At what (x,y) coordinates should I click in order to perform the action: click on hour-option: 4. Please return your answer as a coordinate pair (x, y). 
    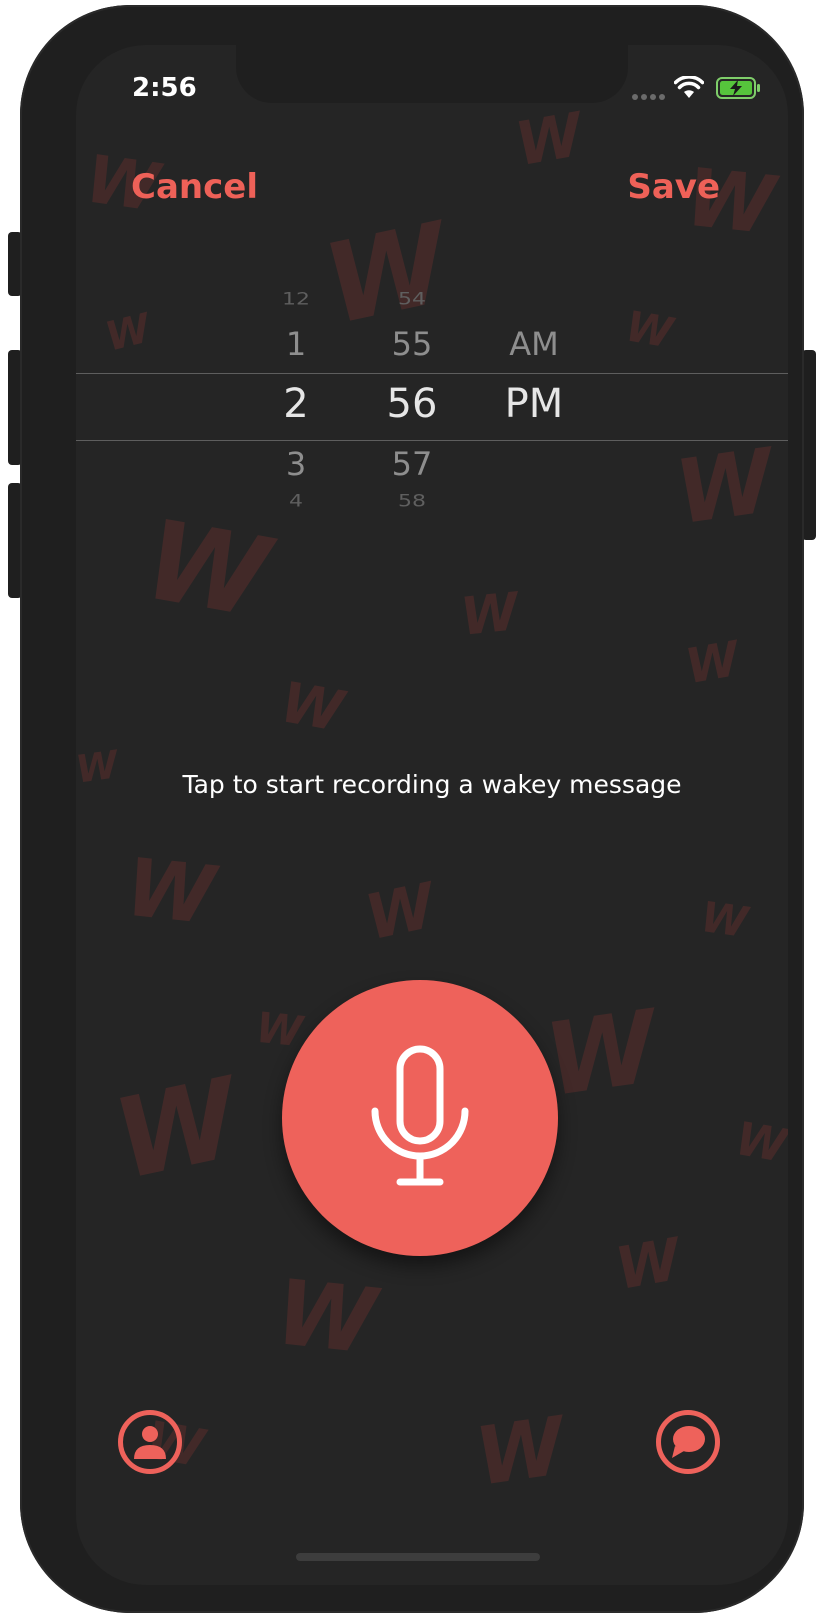
    Looking at the image, I should click on (296, 501).